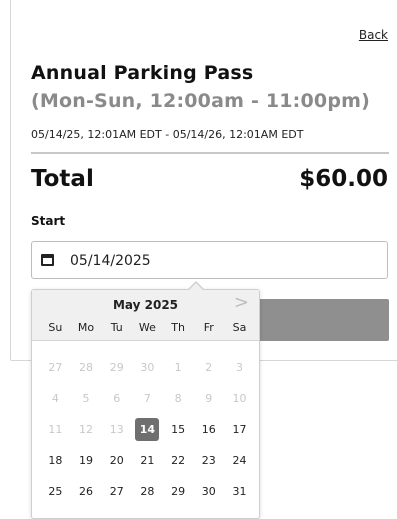 The height and width of the screenshot is (519, 397). I want to click on weekday-label: Su, so click(55, 327).